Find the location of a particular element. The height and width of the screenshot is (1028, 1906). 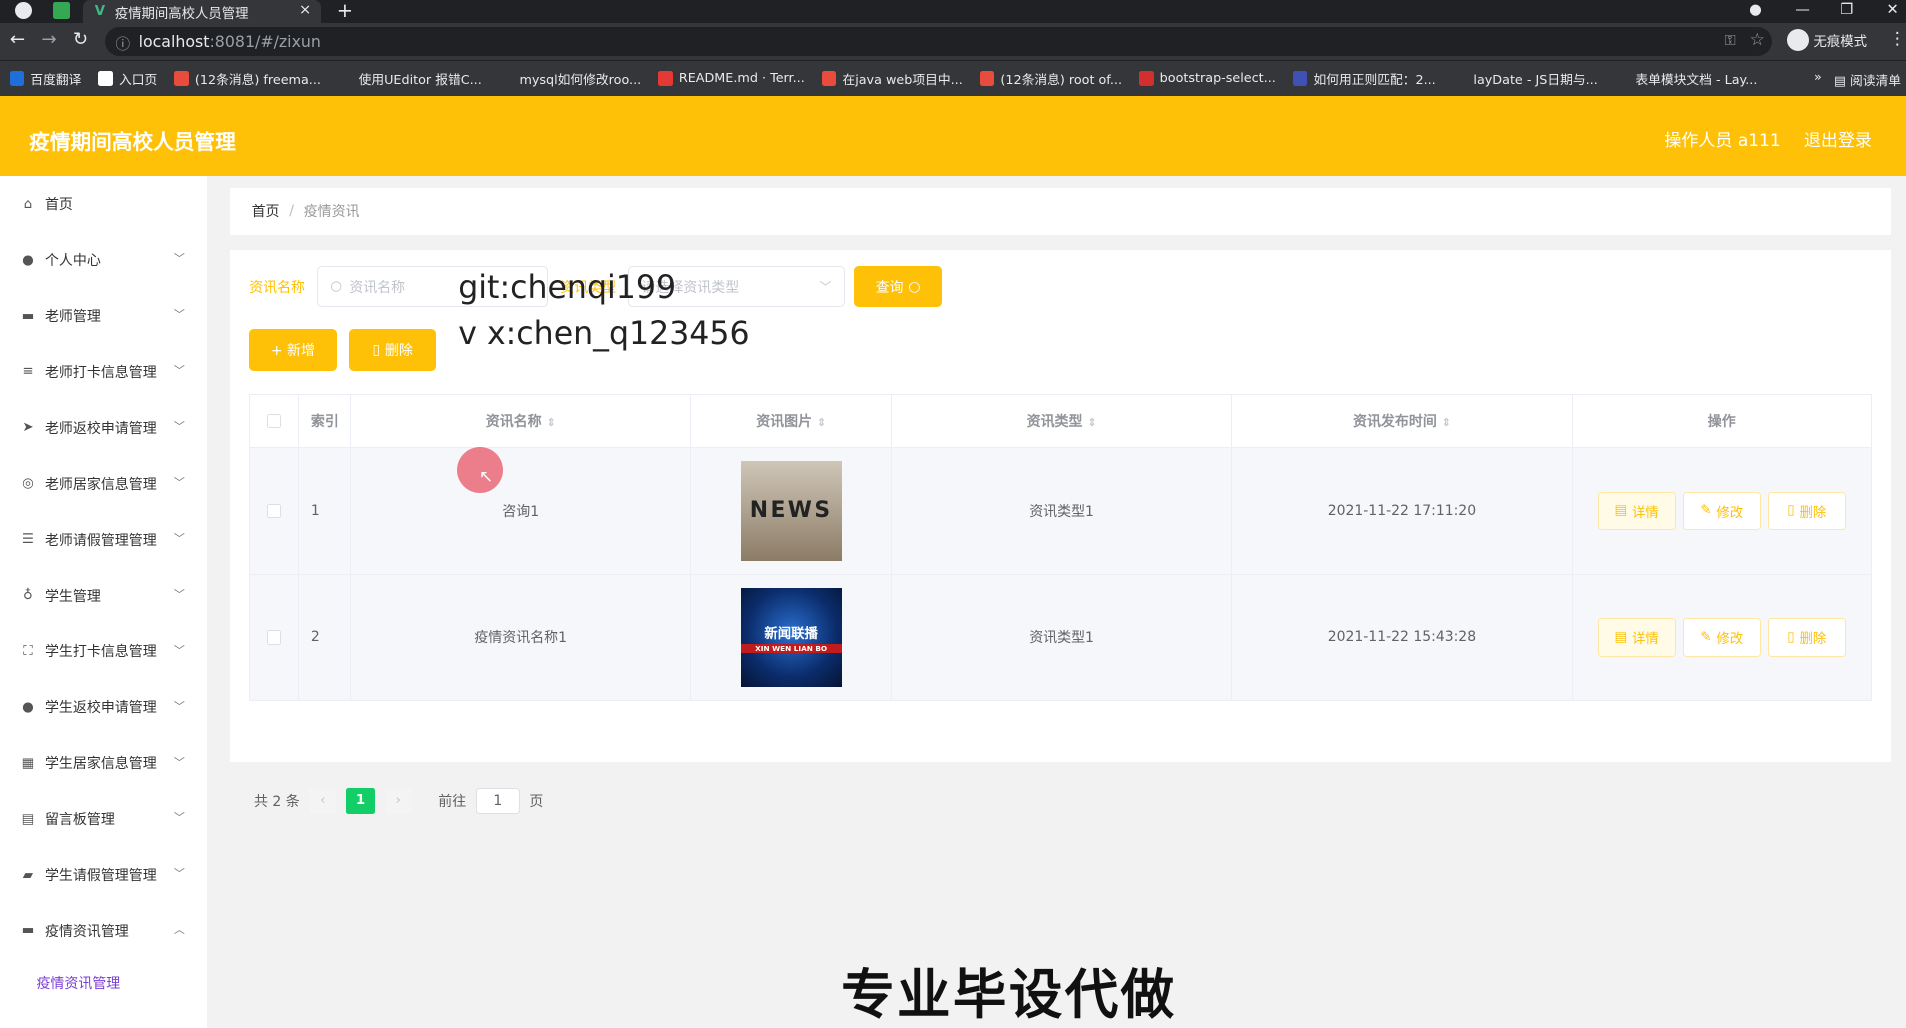

row-image-cell: 新闻联播 XIN WEN LIAN BO is located at coordinates (791, 637).